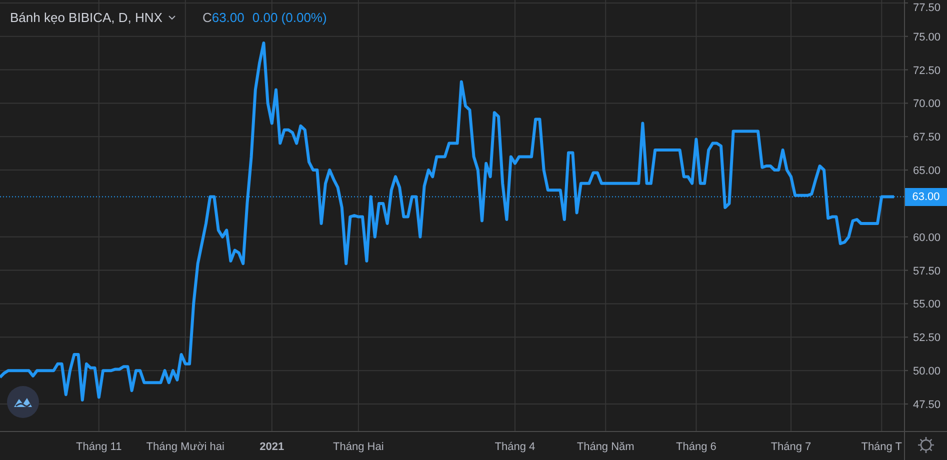 The image size is (947, 460). I want to click on axis-label: Tháng Hai, so click(358, 447).